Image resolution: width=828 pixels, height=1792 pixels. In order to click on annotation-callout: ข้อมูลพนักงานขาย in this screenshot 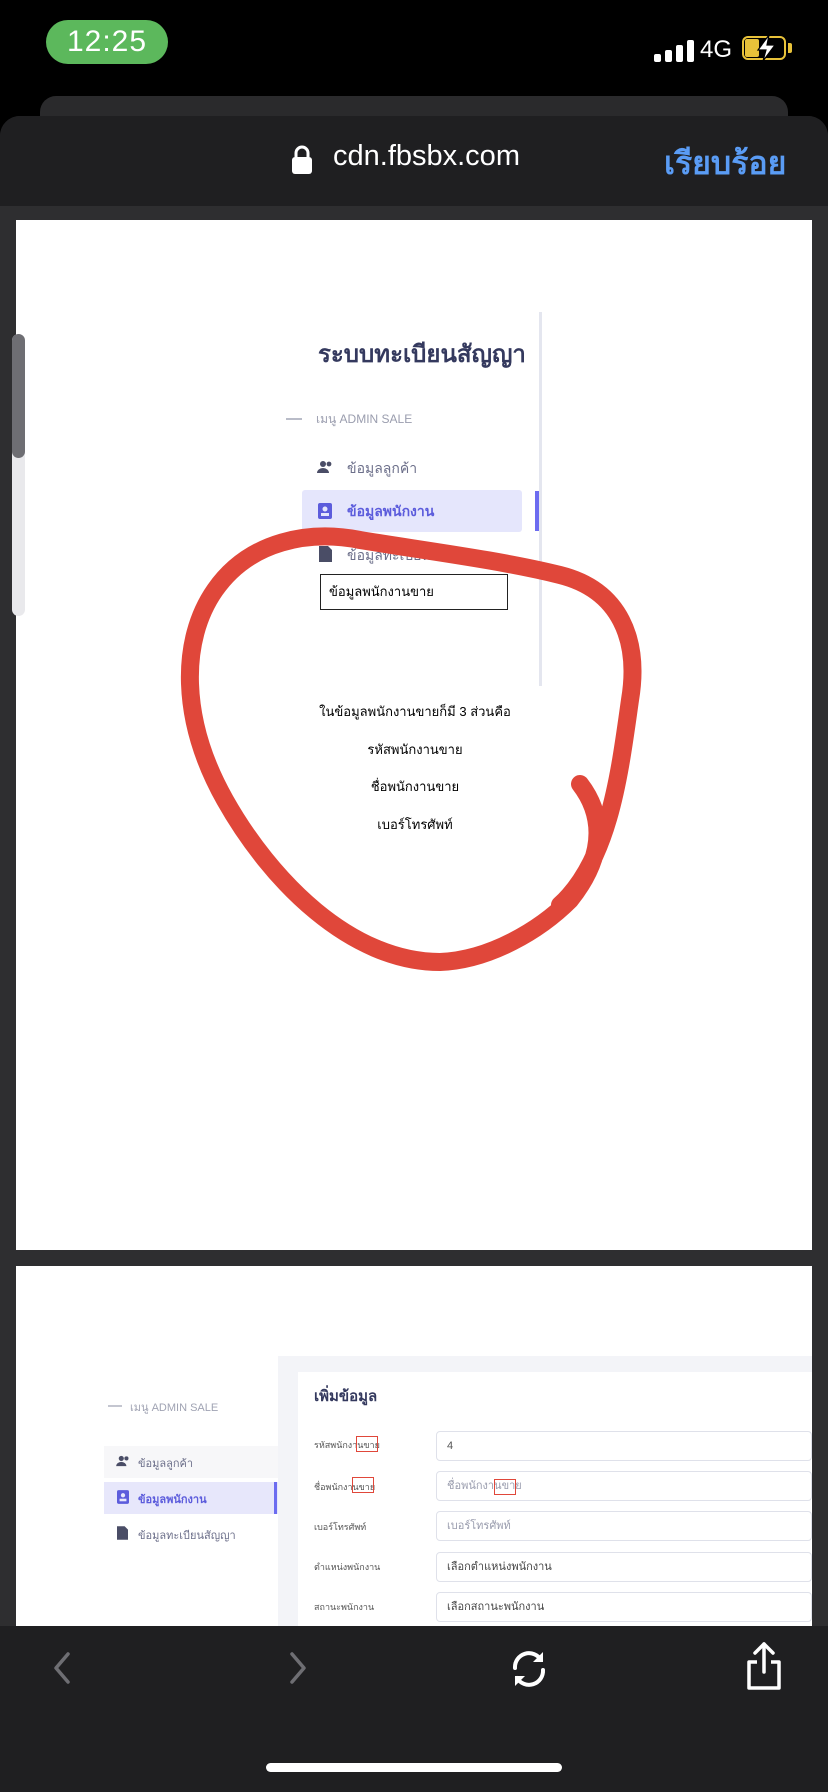, I will do `click(414, 592)`.